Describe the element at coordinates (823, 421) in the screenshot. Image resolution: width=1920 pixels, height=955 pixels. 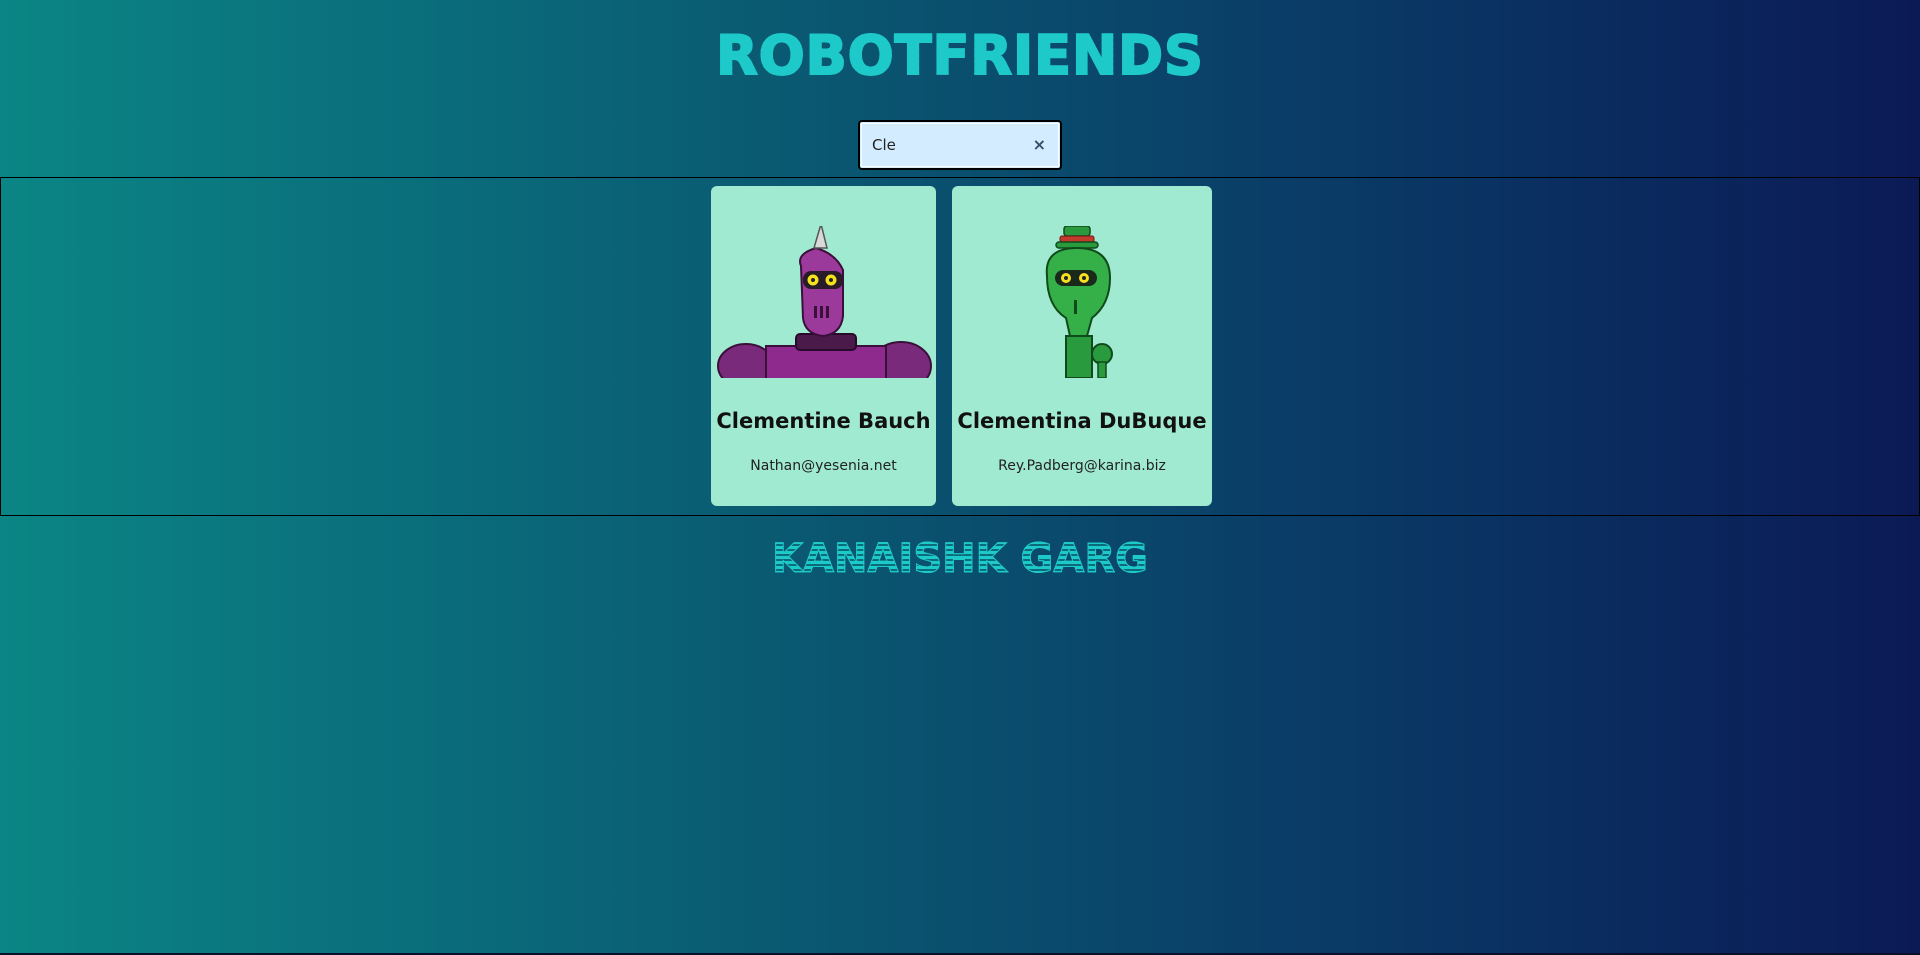
I see `robot-name: Clementine Bauch` at that location.